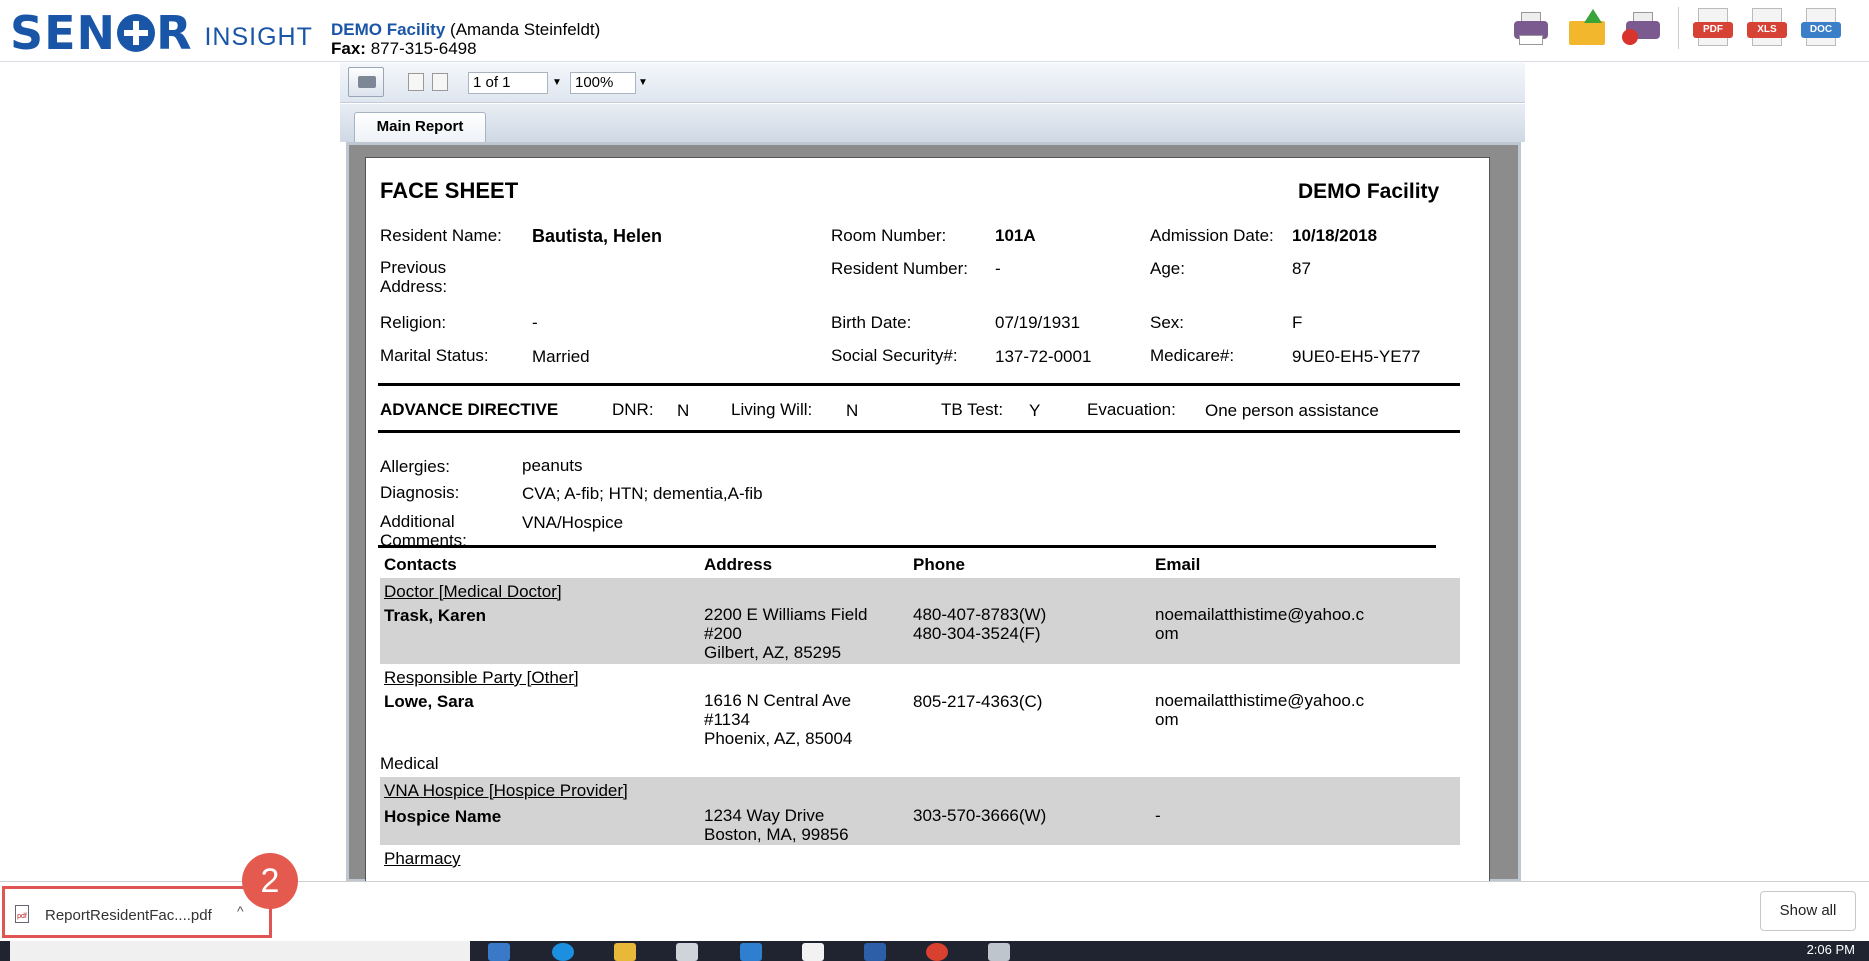  What do you see at coordinates (1356, 356) in the screenshot?
I see `medicare-value: 9UE0-EH5-YE77` at bounding box center [1356, 356].